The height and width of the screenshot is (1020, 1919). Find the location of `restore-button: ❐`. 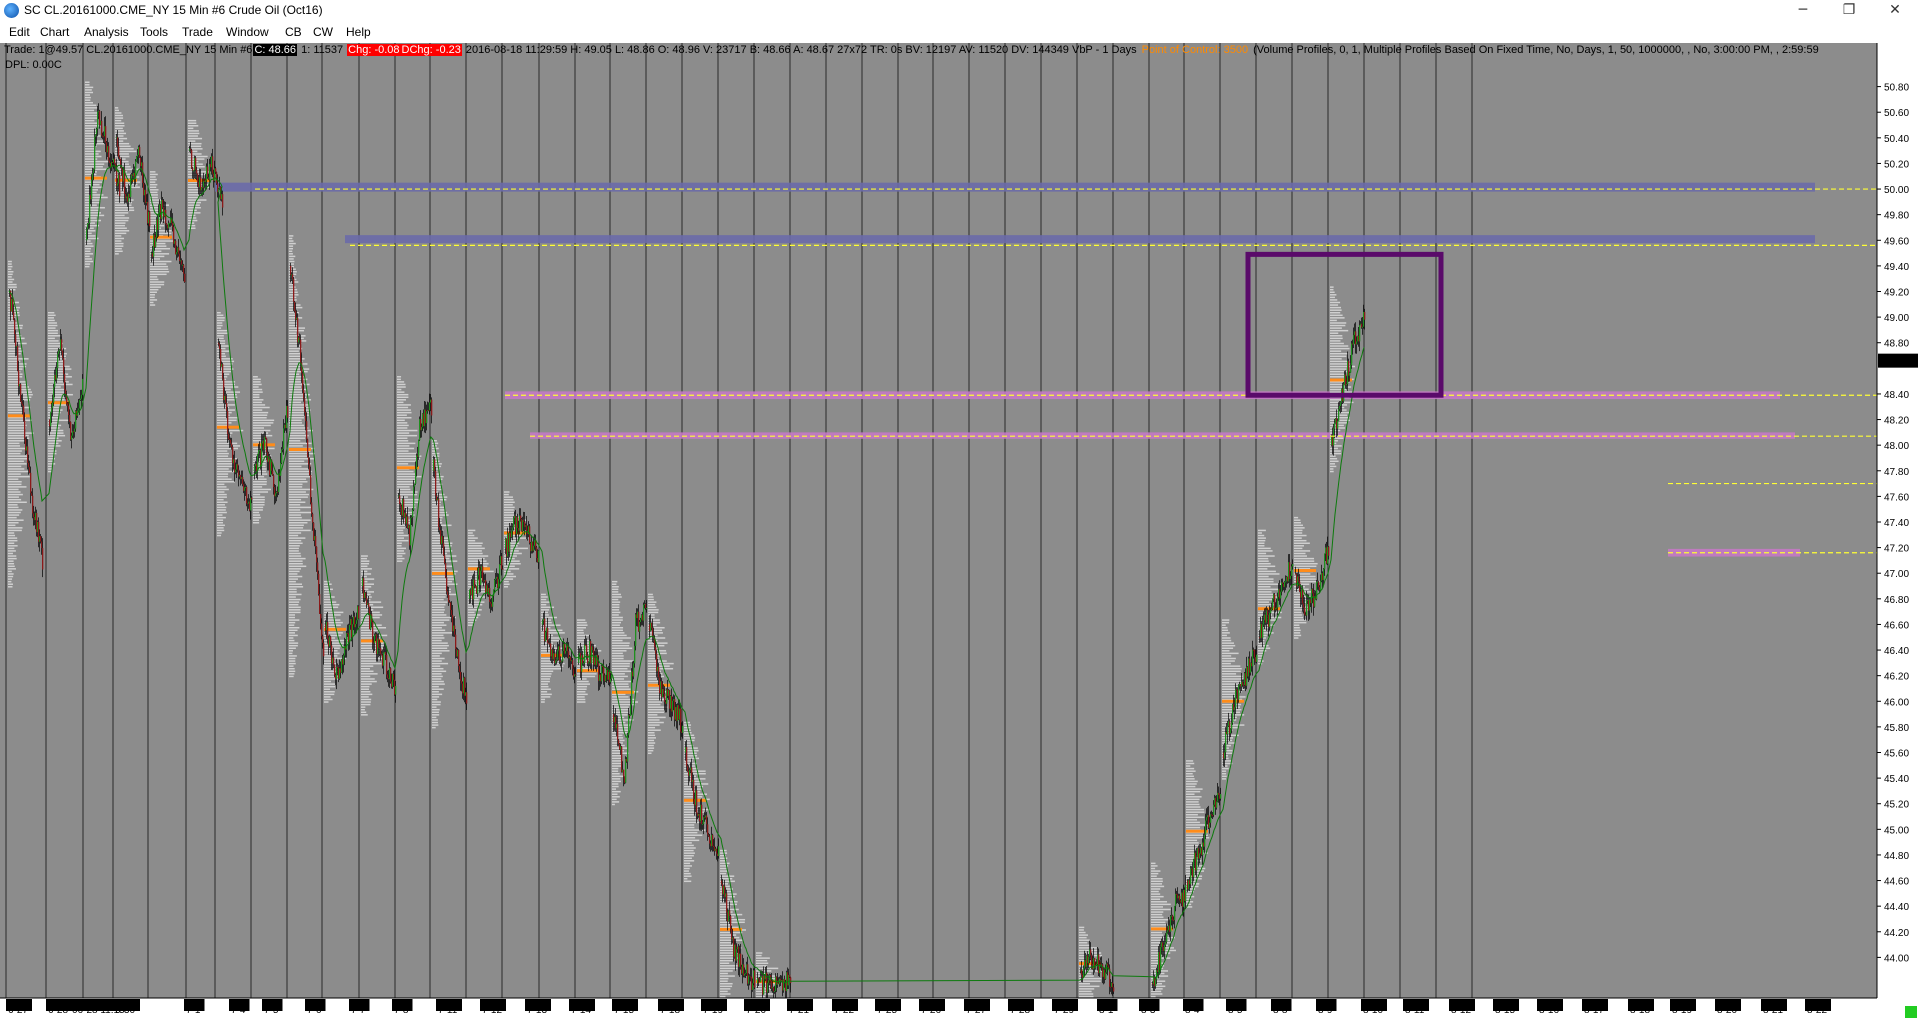

restore-button: ❐ is located at coordinates (1849, 11).